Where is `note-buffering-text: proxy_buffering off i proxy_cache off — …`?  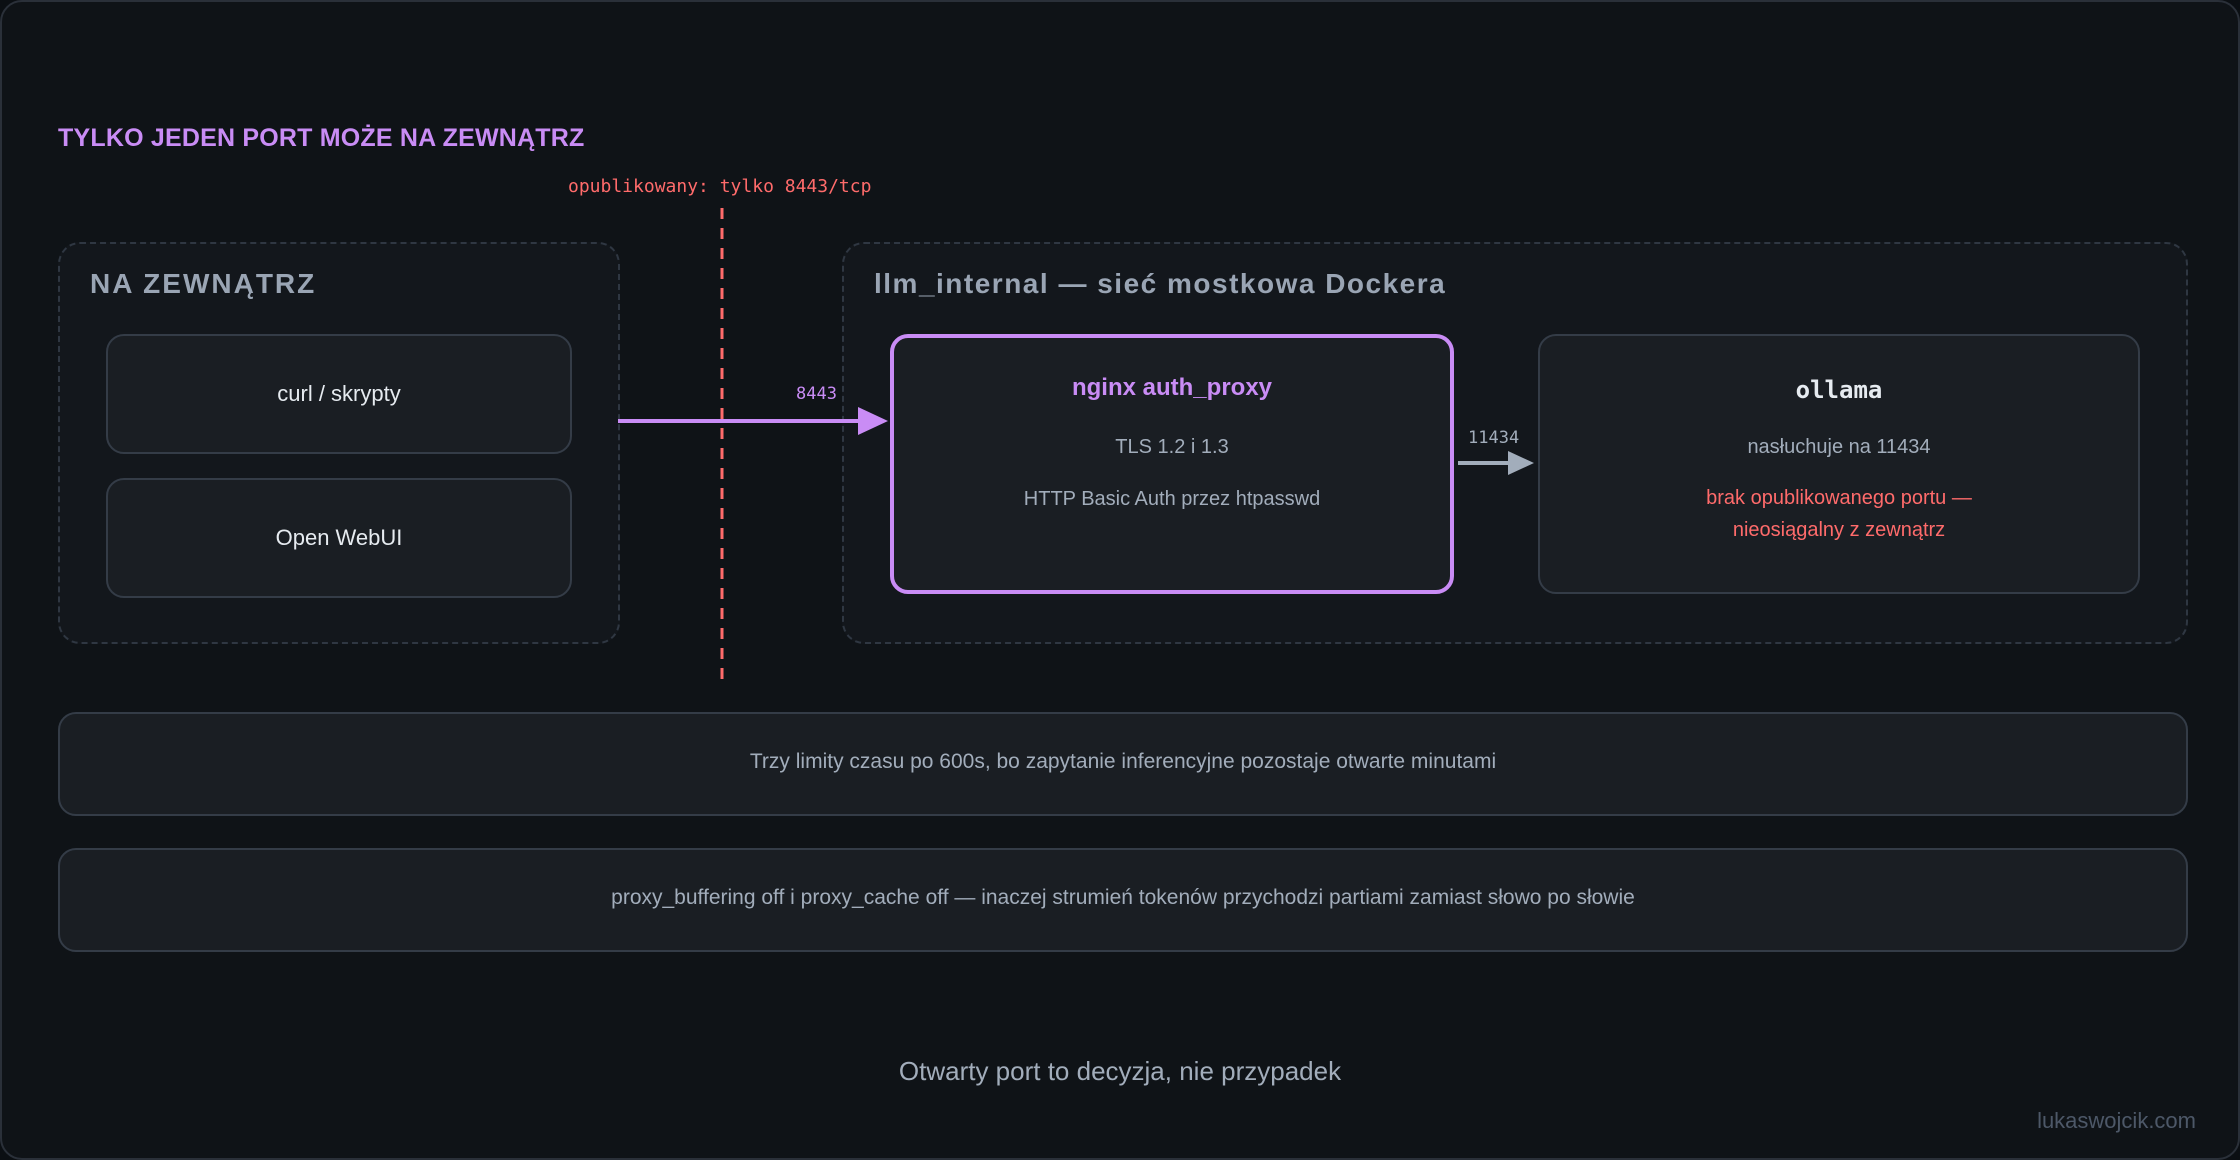
note-buffering-text: proxy_buffering off i proxy_cache off — … is located at coordinates (1123, 897).